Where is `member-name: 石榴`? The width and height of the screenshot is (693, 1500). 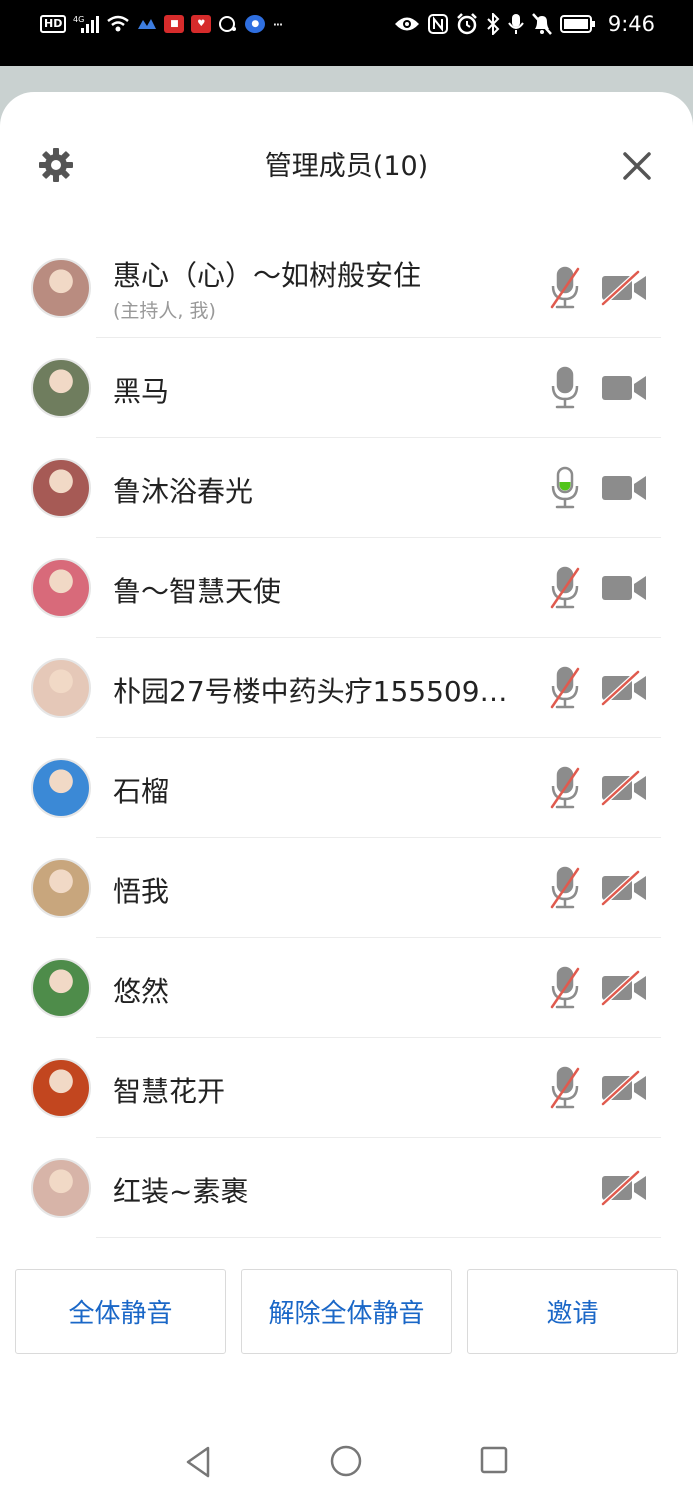 member-name: 石榴 is located at coordinates (141, 791).